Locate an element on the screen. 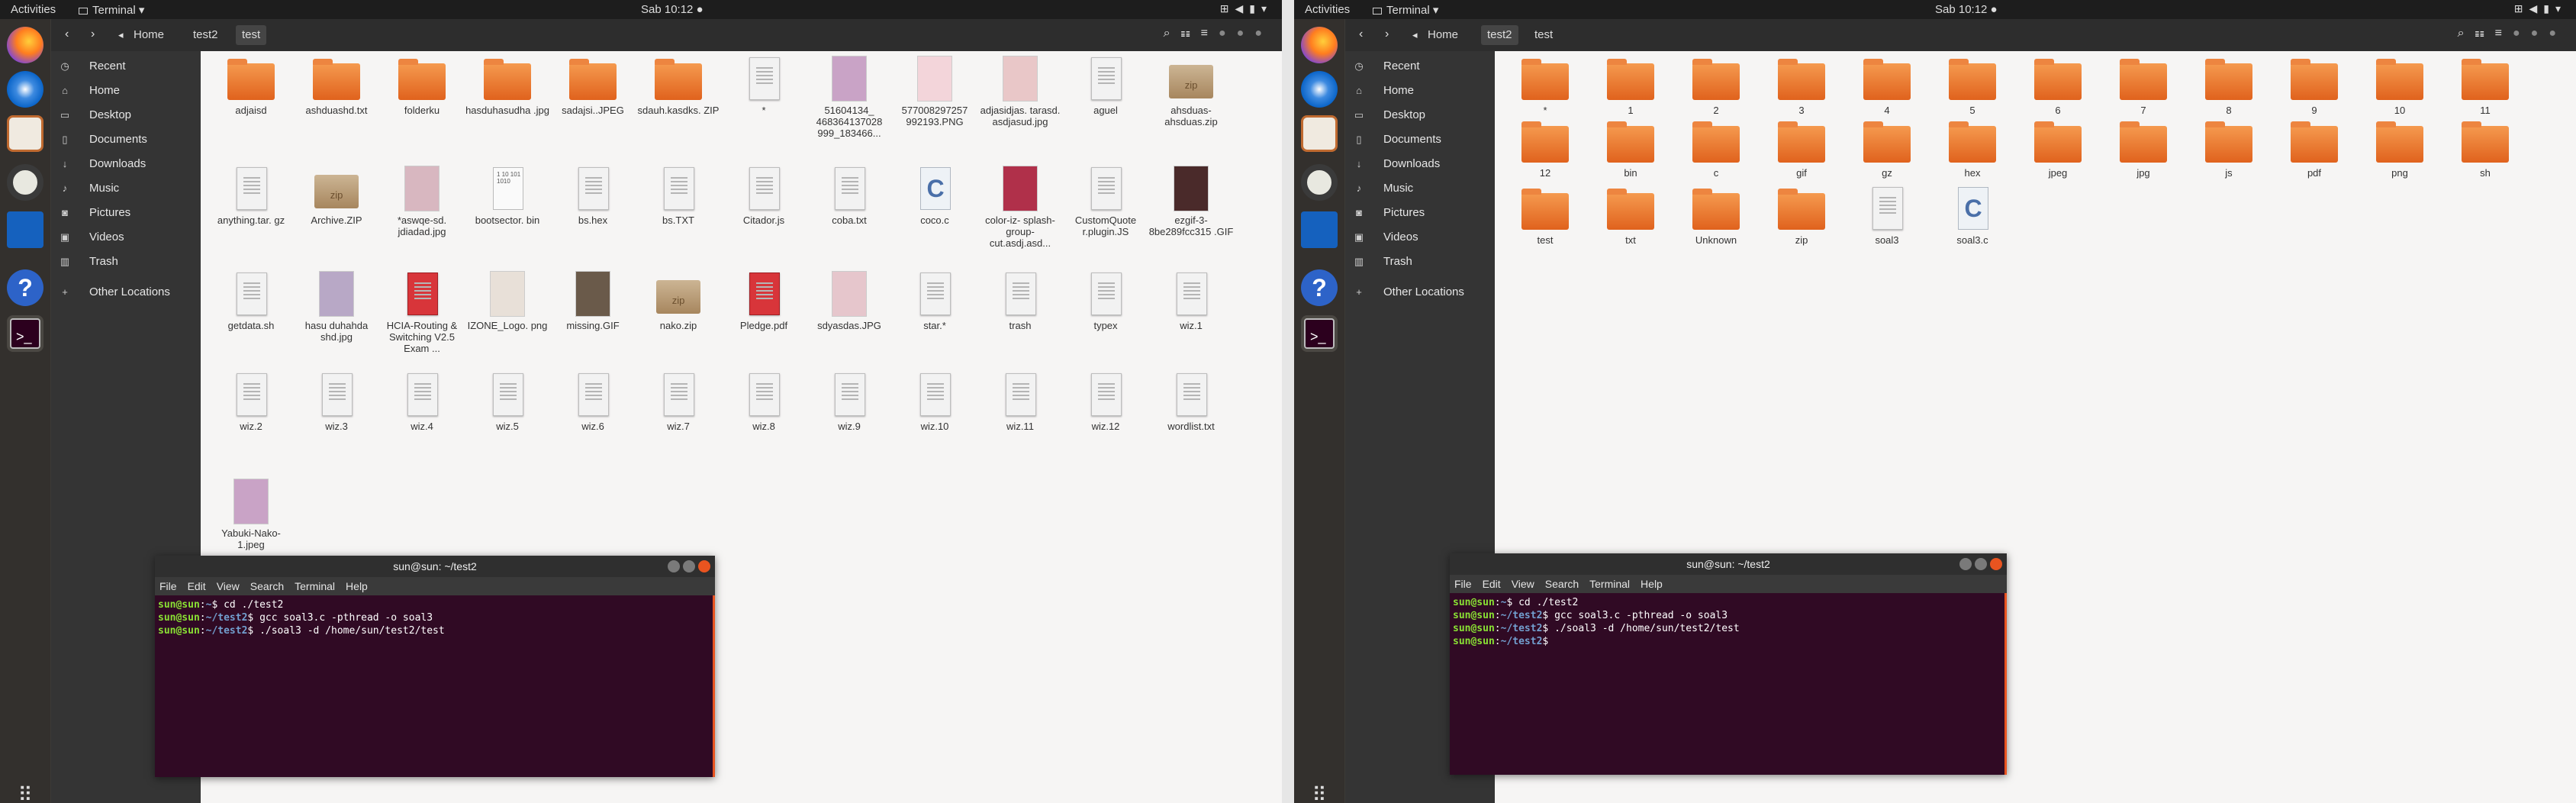  file-item: Yabuki-Nako- 1.jpeg is located at coordinates (251, 514).